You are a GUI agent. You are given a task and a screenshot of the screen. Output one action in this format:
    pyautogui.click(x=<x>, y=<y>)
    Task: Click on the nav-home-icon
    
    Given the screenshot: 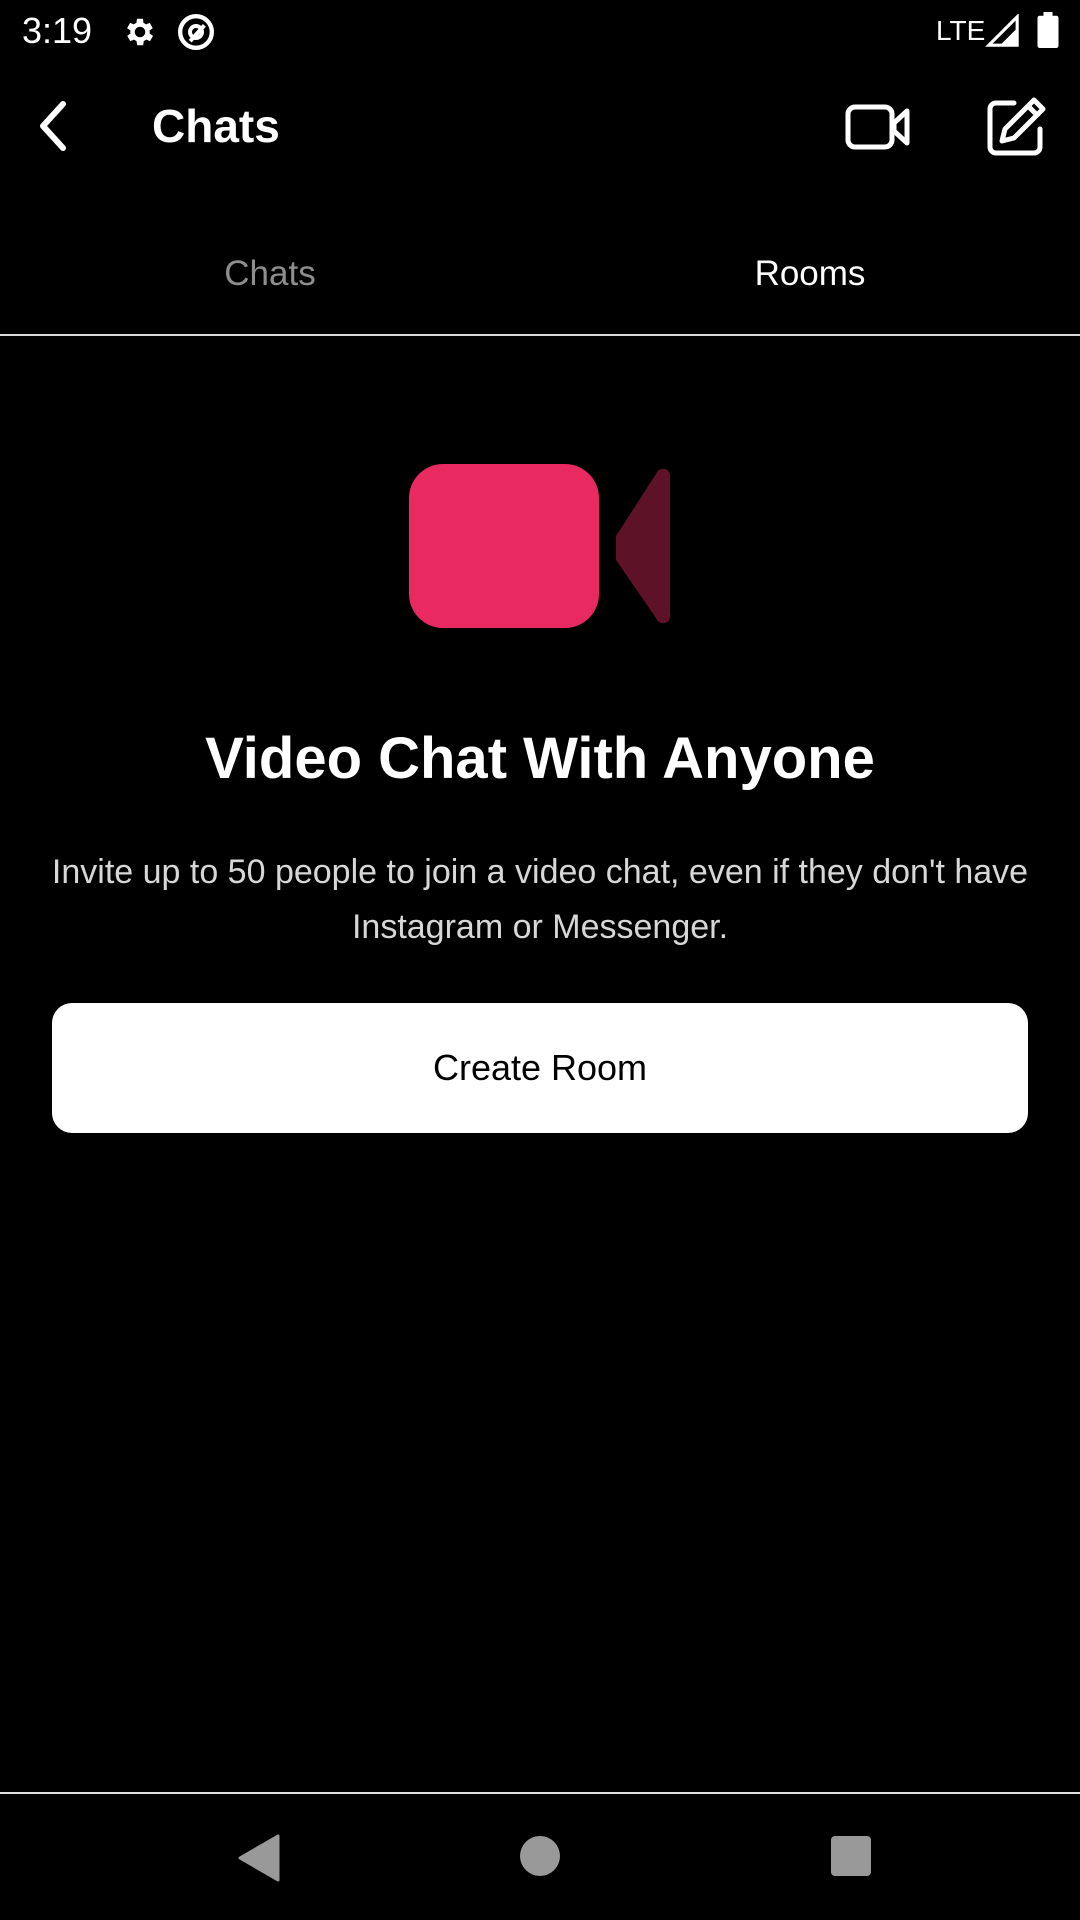 What is the action you would take?
    pyautogui.click(x=540, y=1856)
    